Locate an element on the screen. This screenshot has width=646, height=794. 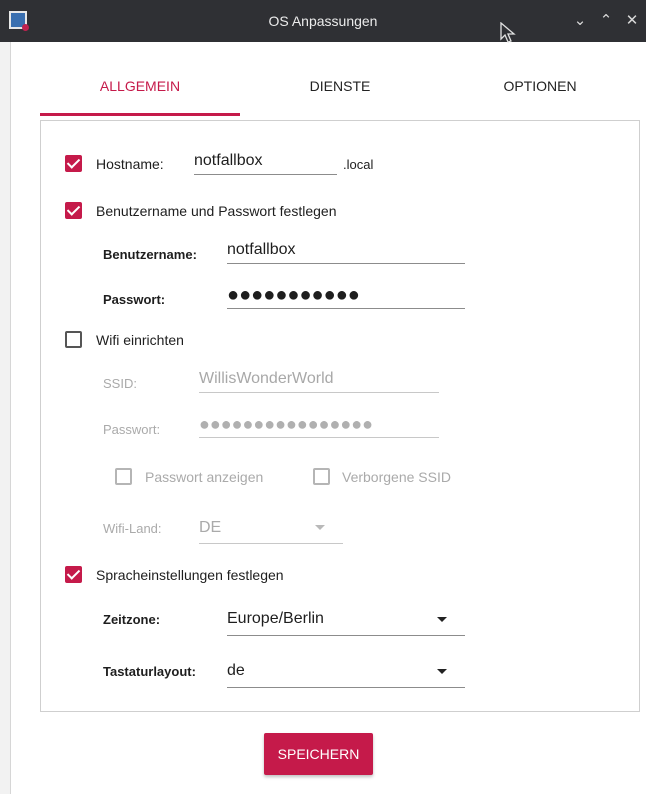
username-label: Benutzername: is located at coordinates (150, 254).